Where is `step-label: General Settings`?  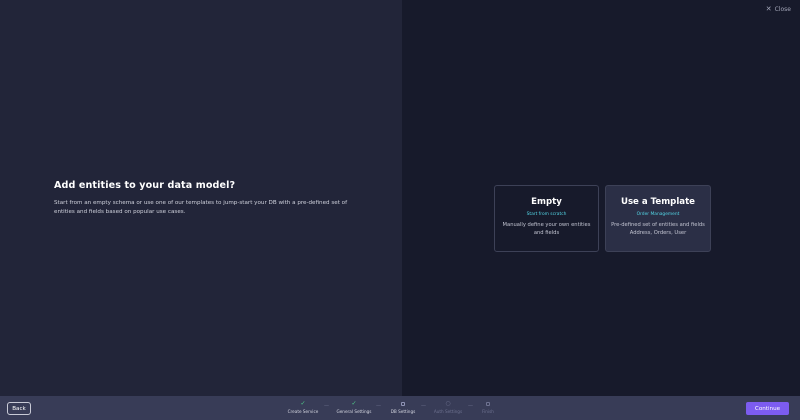
step-label: General Settings is located at coordinates (354, 411).